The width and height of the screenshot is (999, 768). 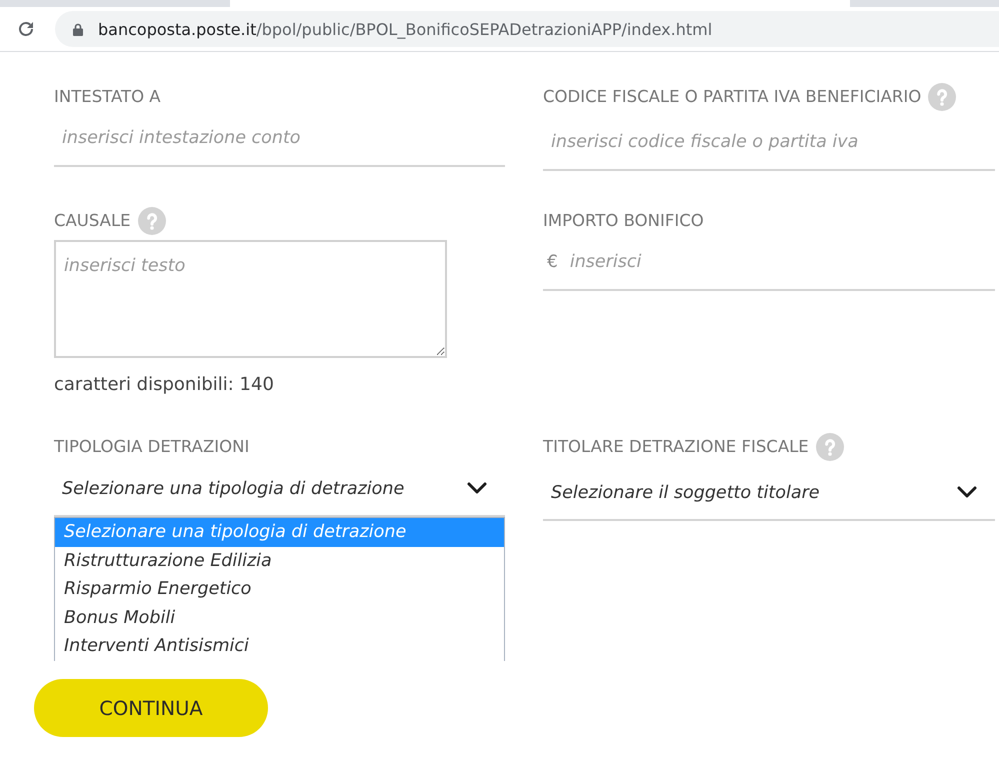 I want to click on amount-input: inserisci, so click(x=782, y=262).